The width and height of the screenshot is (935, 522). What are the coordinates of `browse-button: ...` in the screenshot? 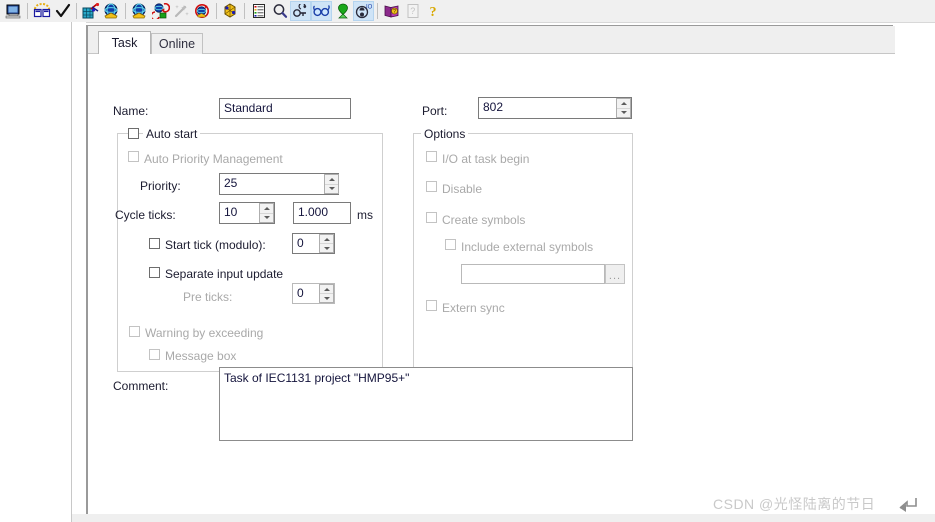 It's located at (615, 274).